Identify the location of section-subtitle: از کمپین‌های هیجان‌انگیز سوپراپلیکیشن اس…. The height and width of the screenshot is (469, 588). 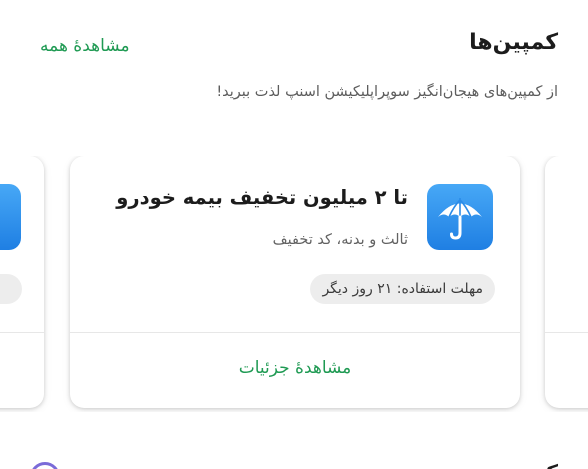
(387, 92).